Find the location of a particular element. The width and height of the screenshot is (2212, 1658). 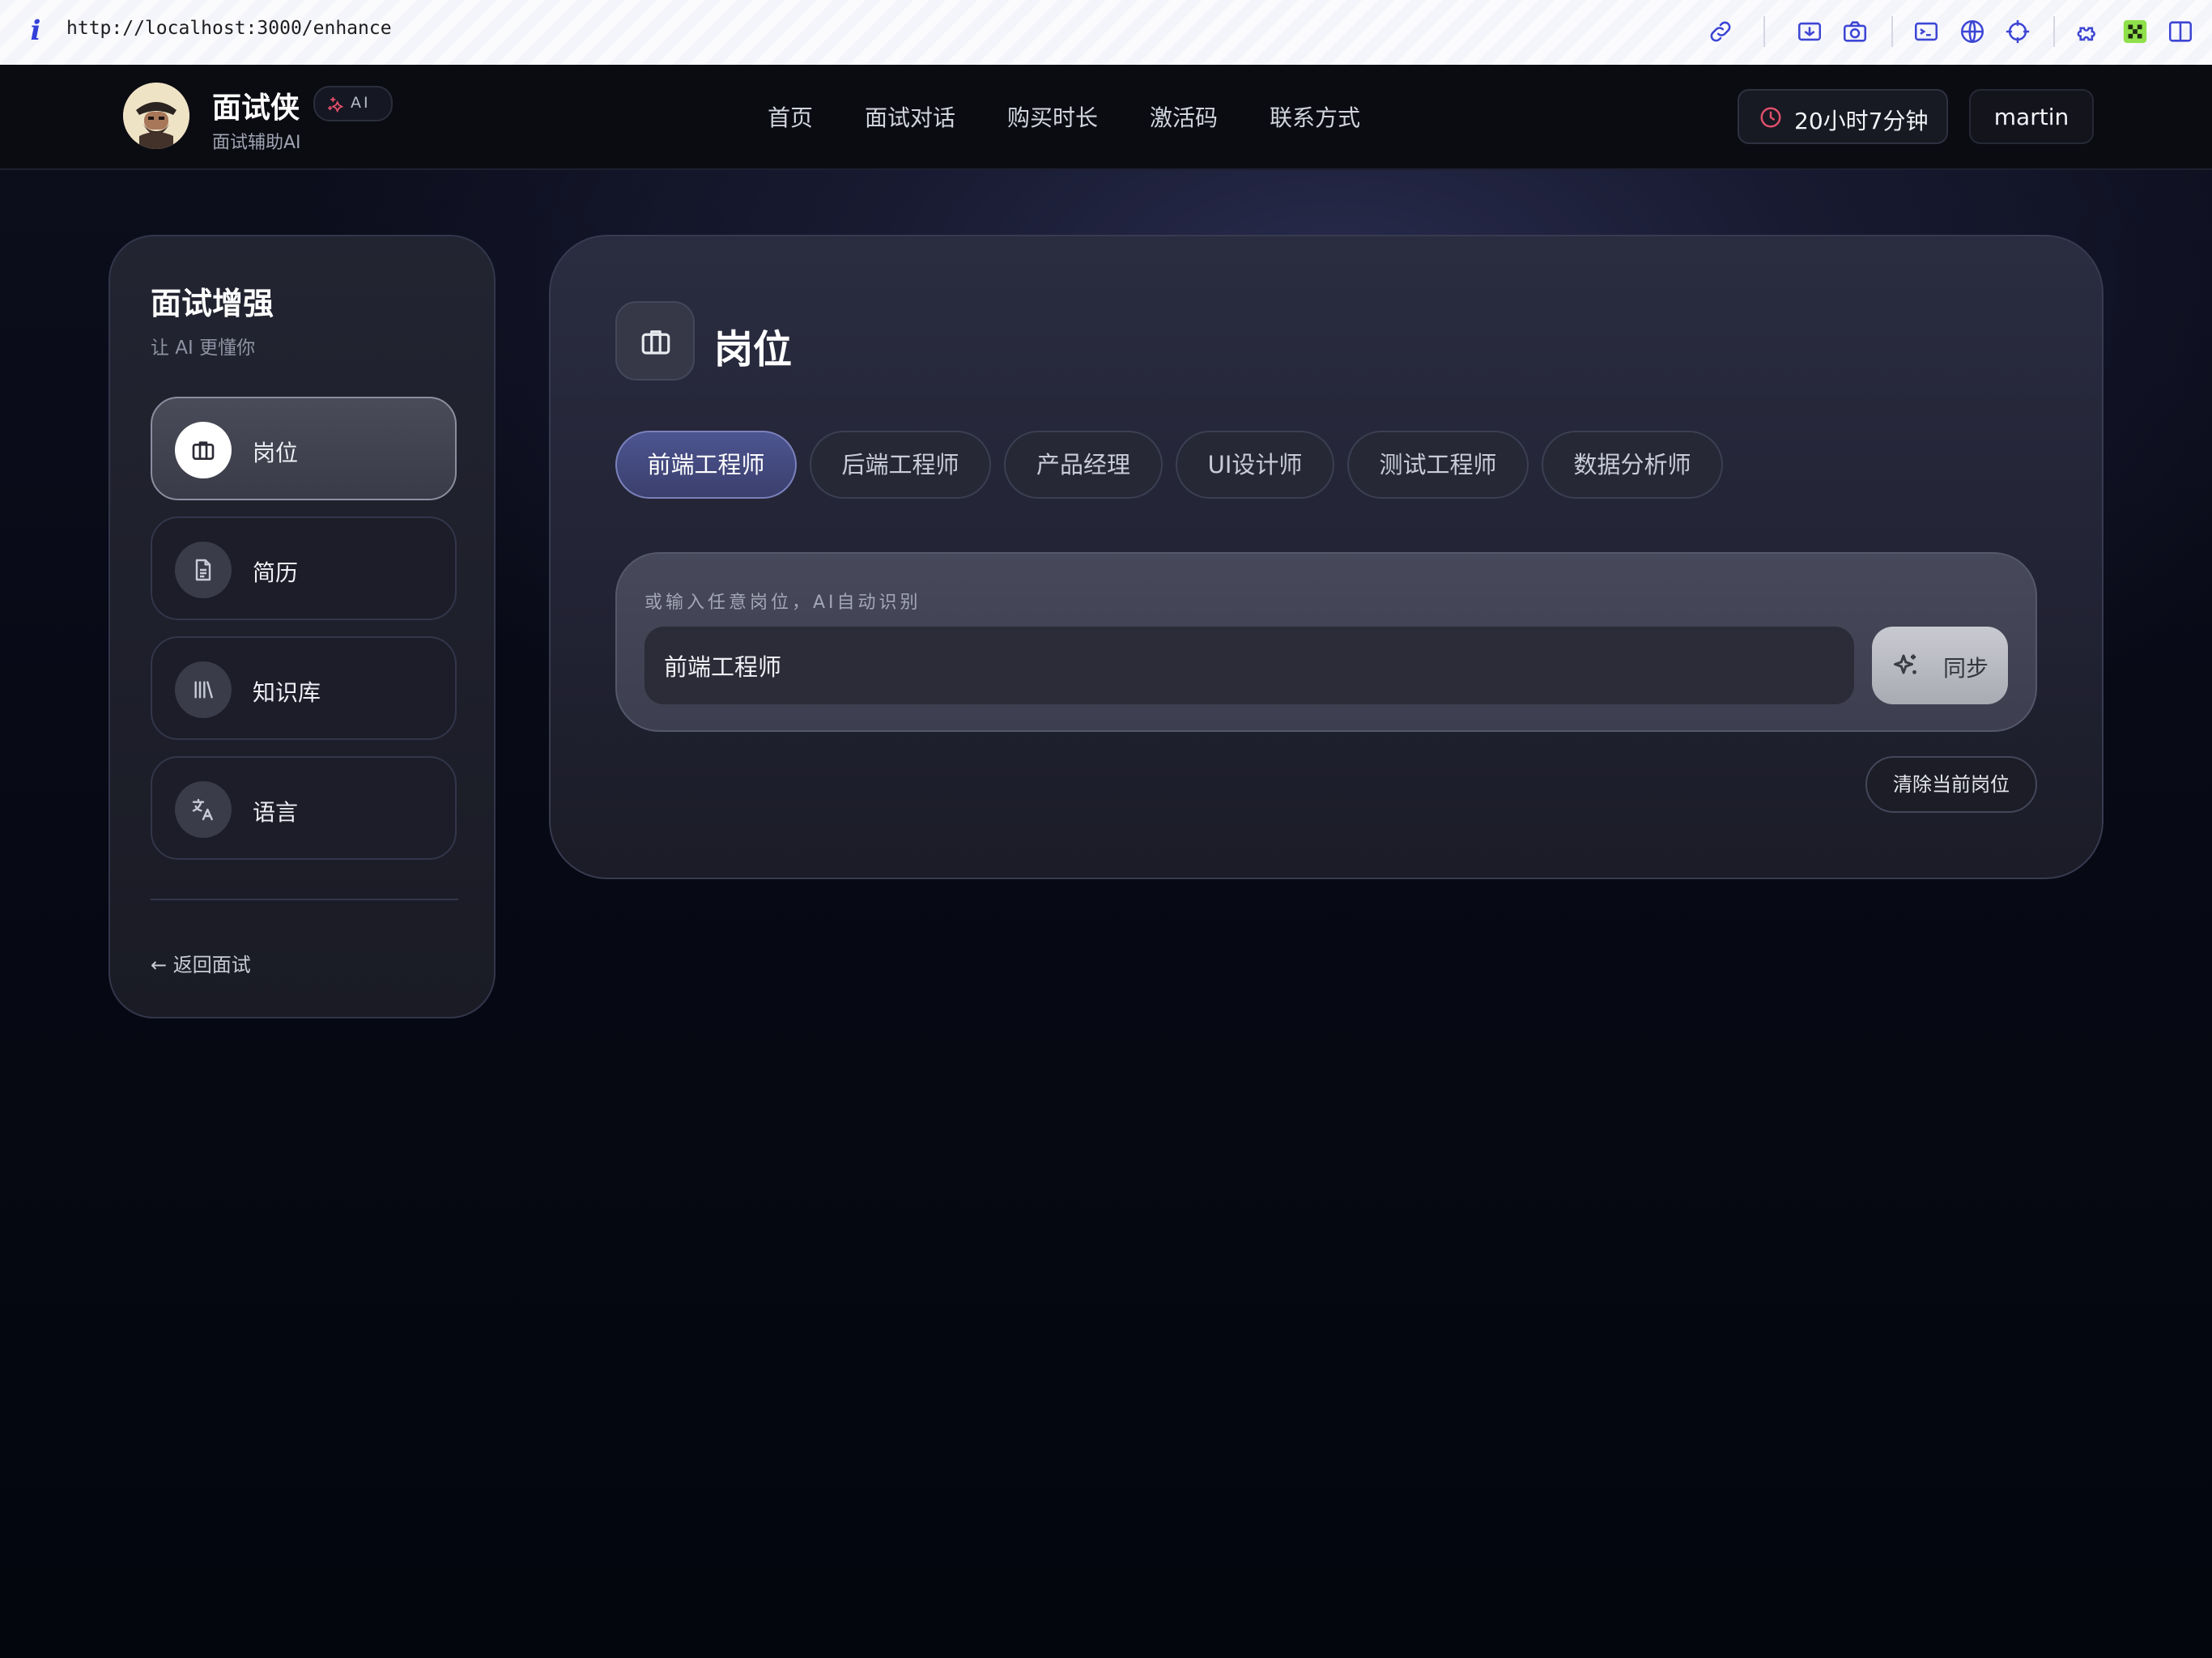

crosshair-icon is located at coordinates (2017, 31).